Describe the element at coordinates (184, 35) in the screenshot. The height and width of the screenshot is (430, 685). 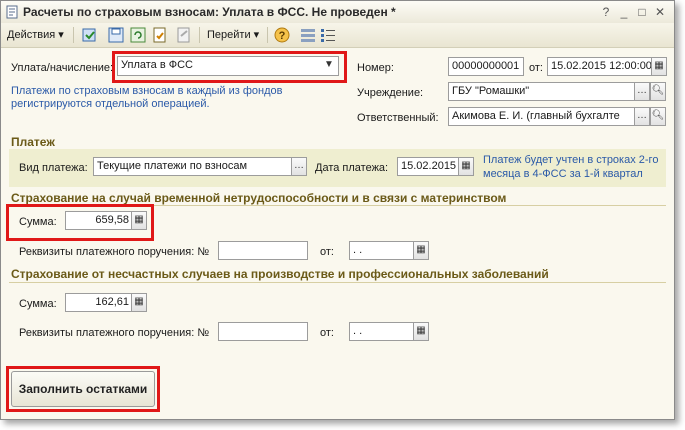
I see `unpost-icon` at that location.